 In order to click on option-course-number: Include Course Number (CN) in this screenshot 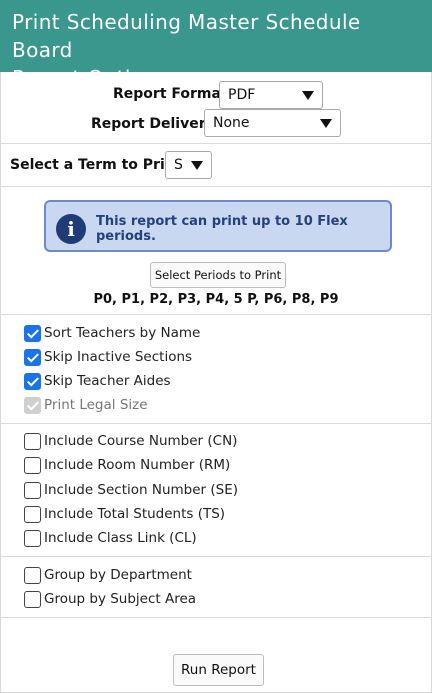, I will do `click(130, 441)`.